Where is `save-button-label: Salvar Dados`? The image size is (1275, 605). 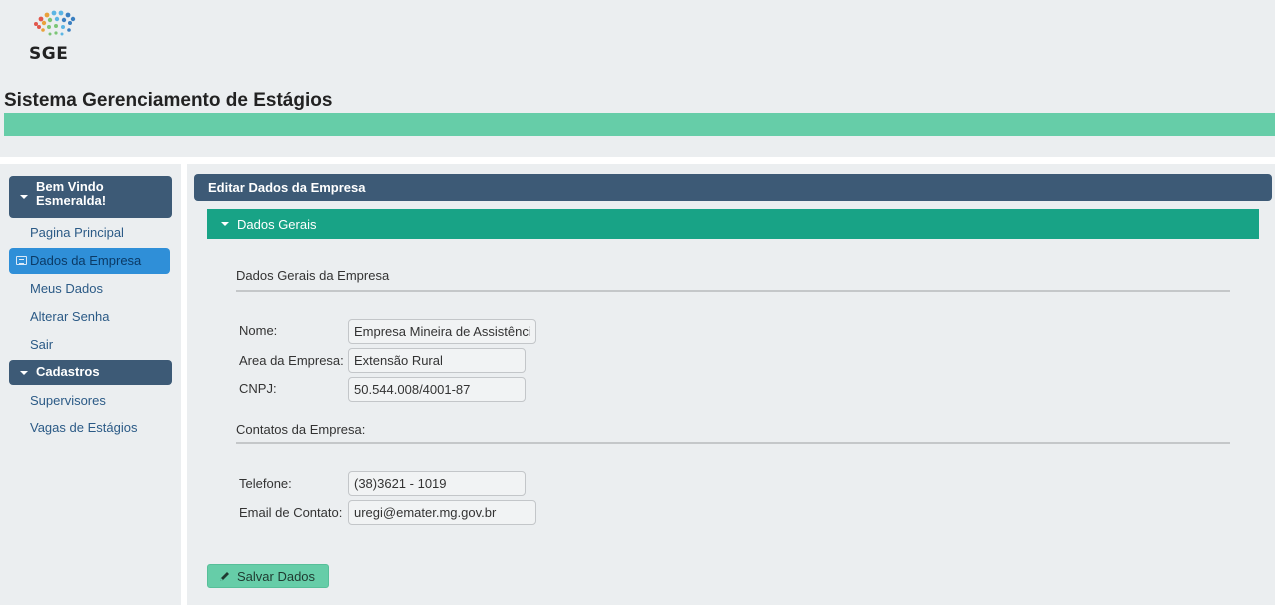
save-button-label: Salvar Dados is located at coordinates (276, 576).